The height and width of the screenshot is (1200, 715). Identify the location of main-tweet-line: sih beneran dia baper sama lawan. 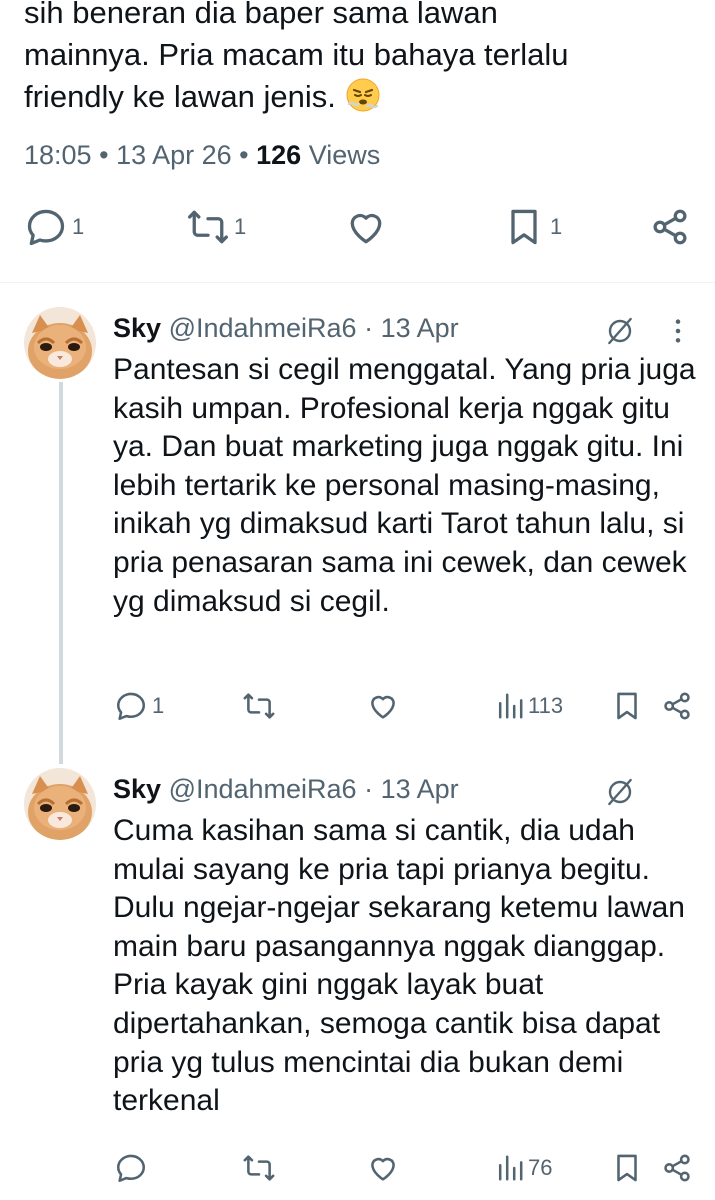
(261, 15).